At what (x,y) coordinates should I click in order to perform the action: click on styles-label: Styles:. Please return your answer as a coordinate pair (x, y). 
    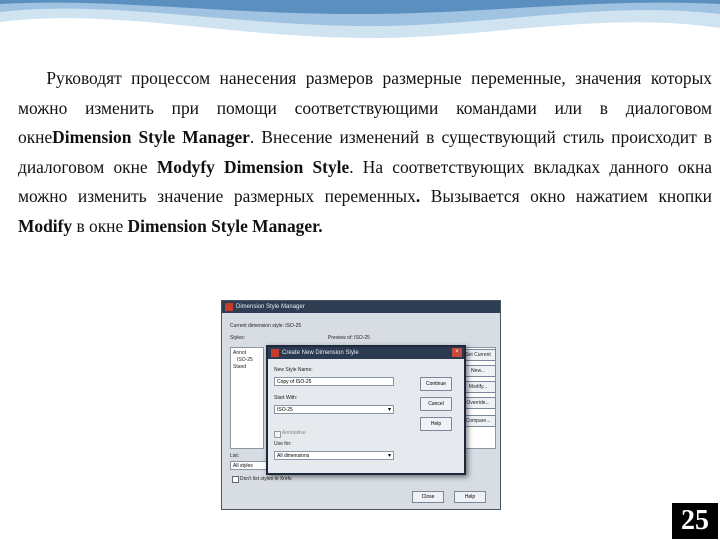
    Looking at the image, I should click on (238, 338).